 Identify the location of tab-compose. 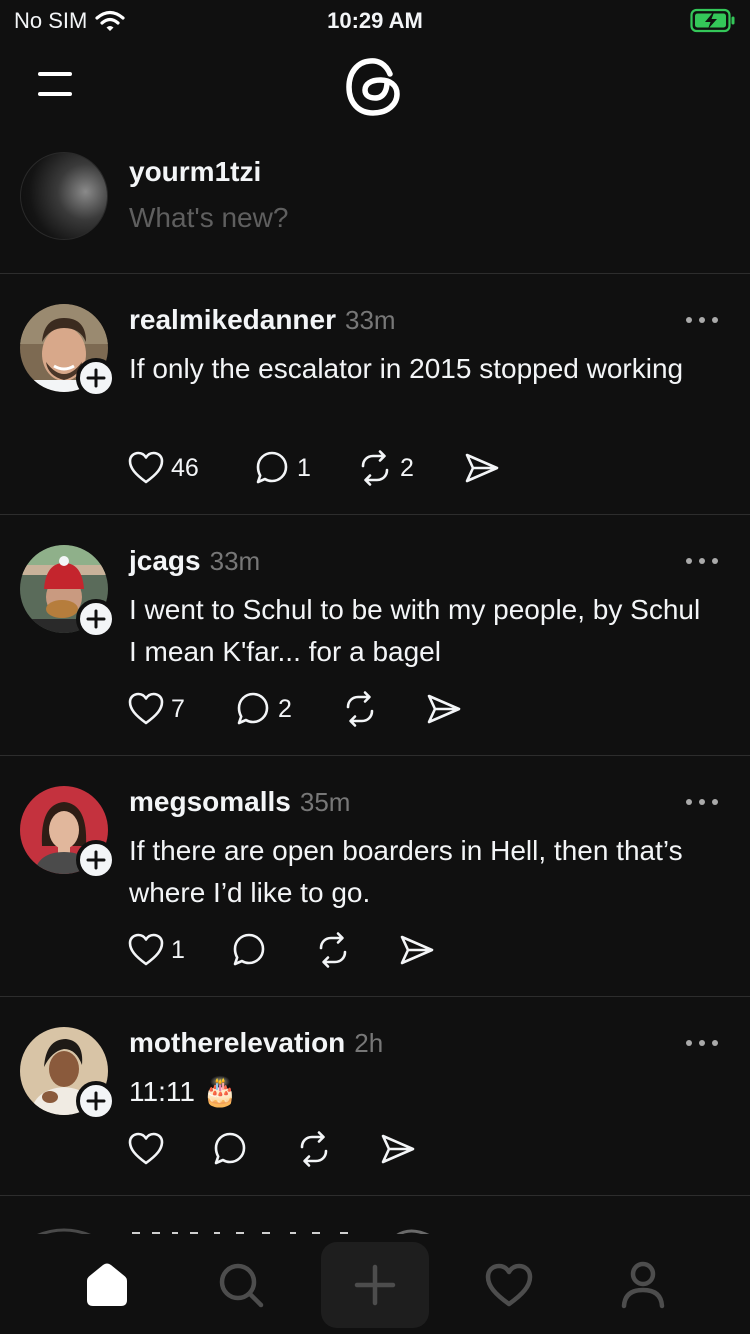
(375, 1285).